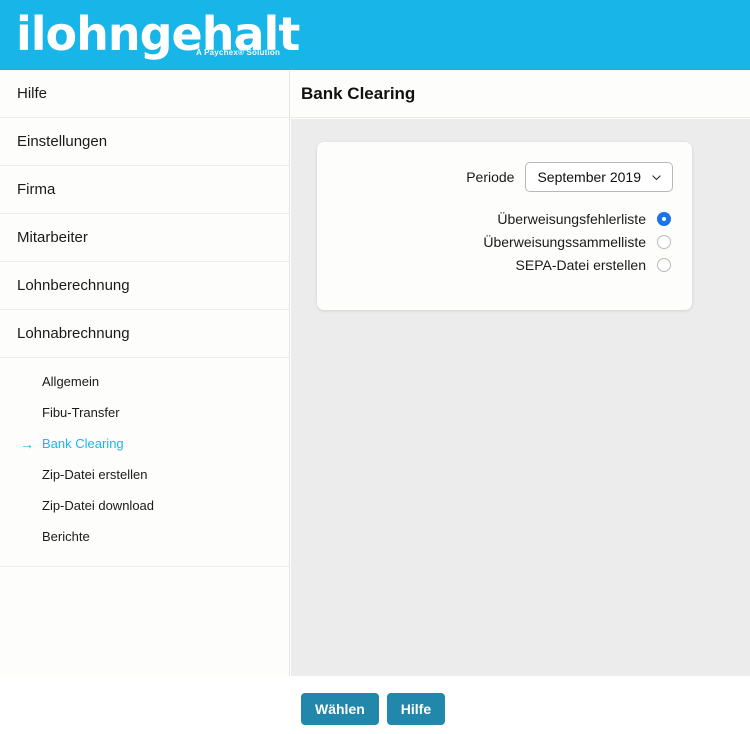  I want to click on submenu-item-berichte: Berichte, so click(144, 536).